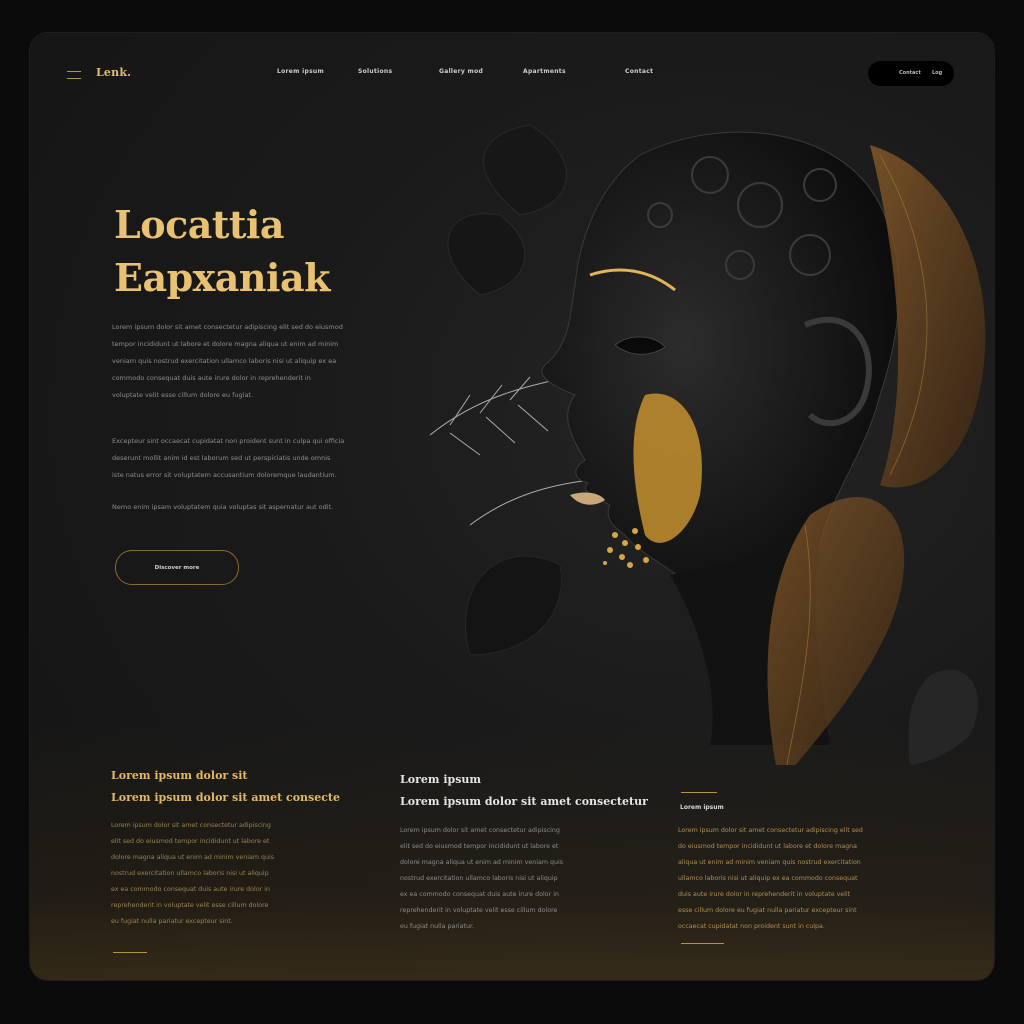 This screenshot has width=1024, height=1024. Describe the element at coordinates (937, 73) in the screenshot. I see `pill-log: Log` at that location.